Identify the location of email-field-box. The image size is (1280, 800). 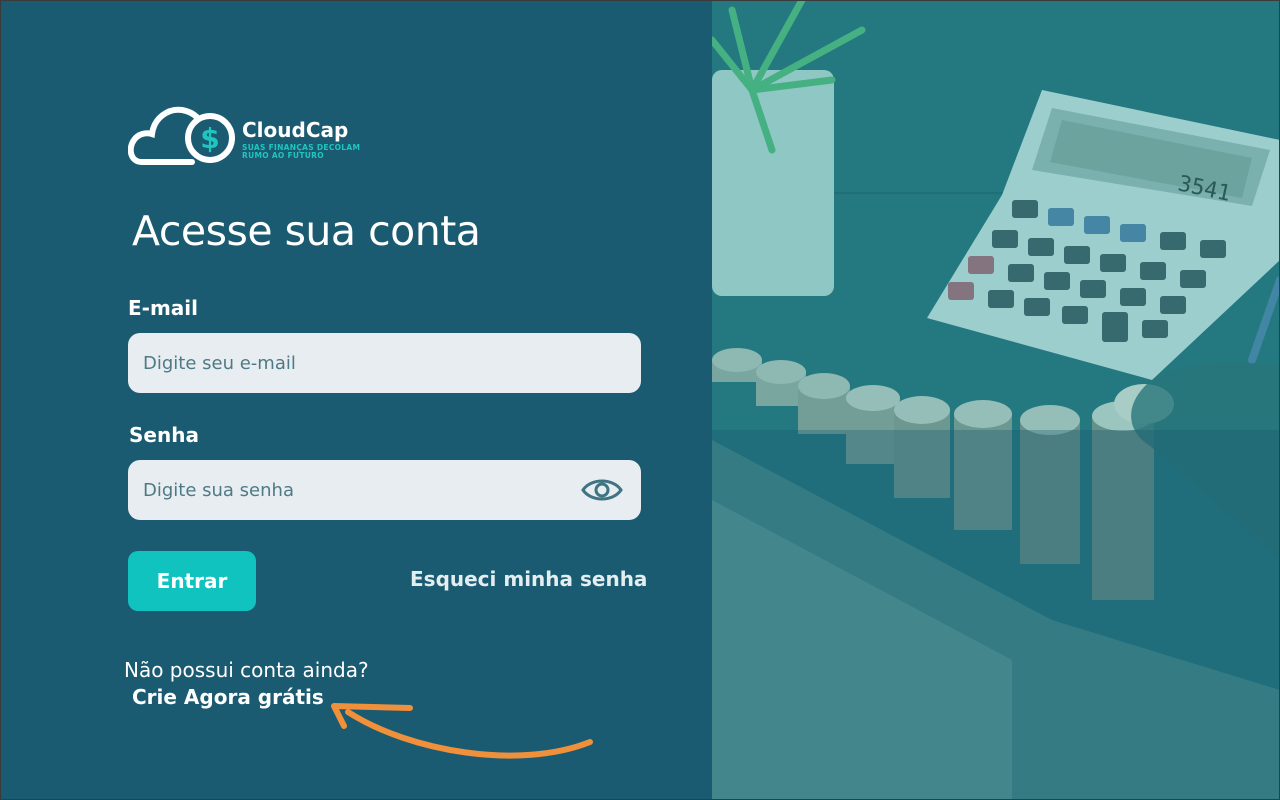
(384, 363).